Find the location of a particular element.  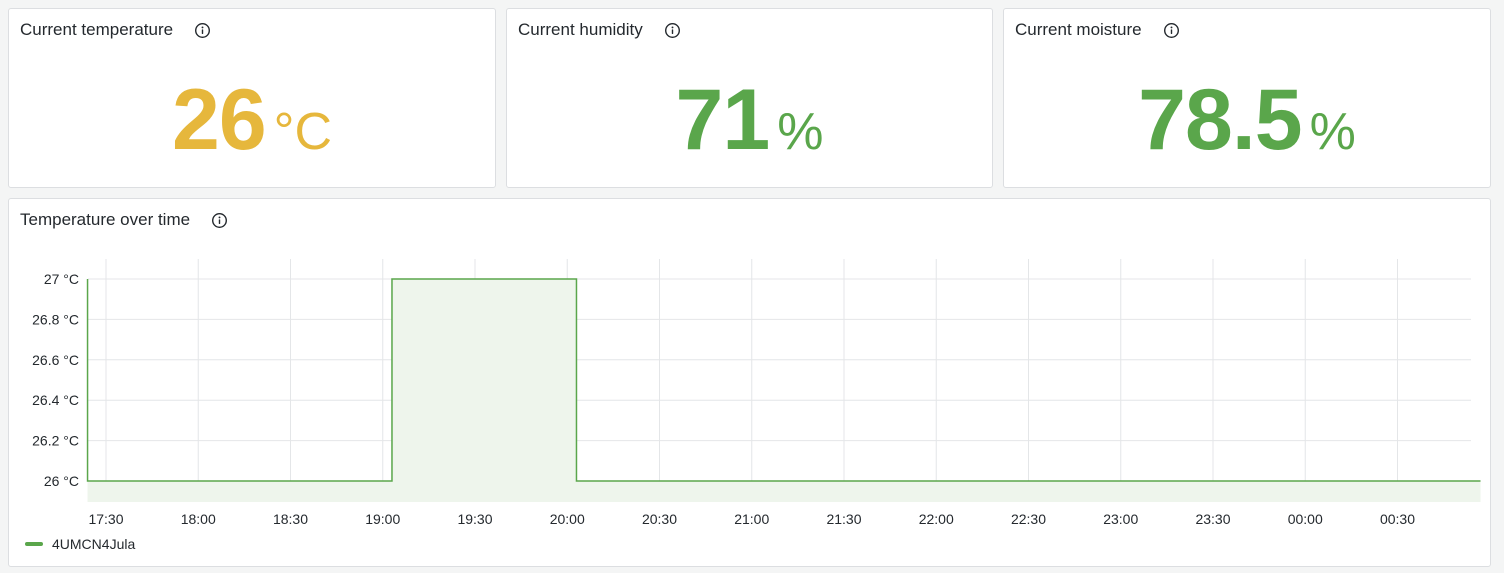

y-tick-label: 26.4 °C is located at coordinates (55, 400).